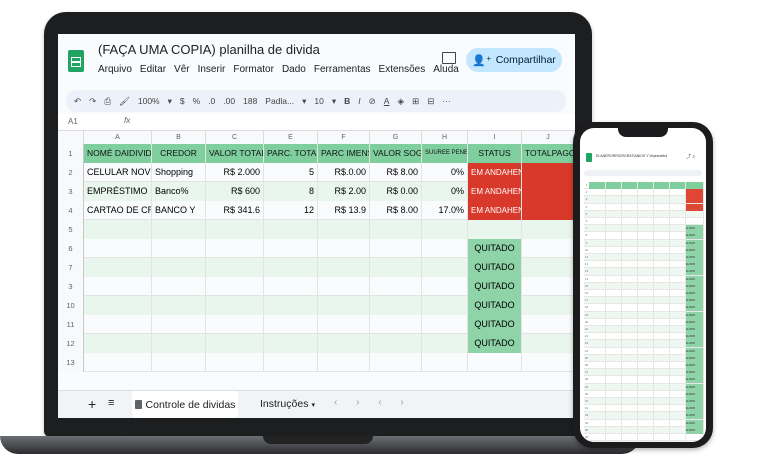 This screenshot has width=768, height=475. I want to click on grid-cell: 8, so click(291, 191).